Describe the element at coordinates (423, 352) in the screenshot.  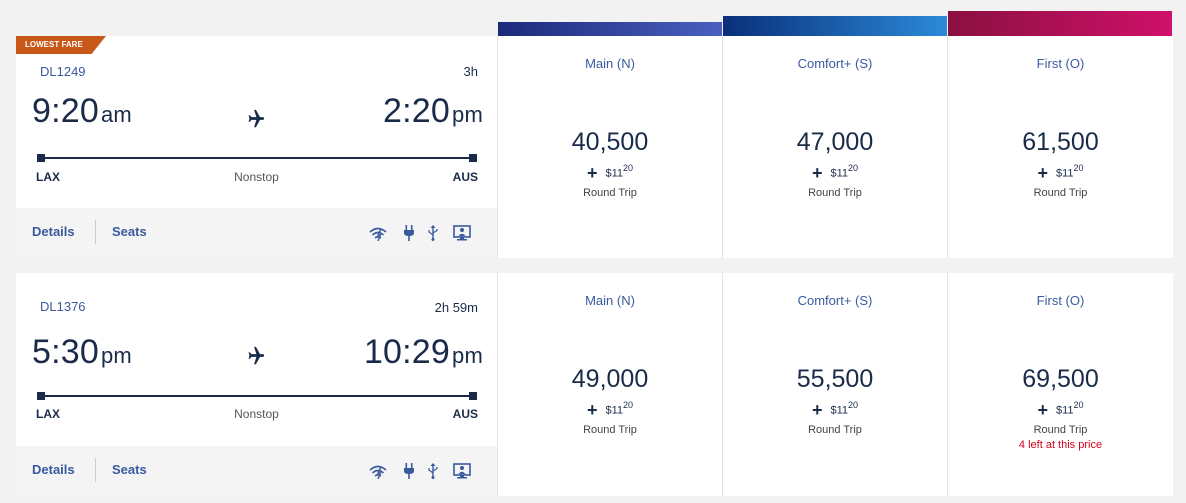
I see `arrival-time: 10:29pm` at that location.